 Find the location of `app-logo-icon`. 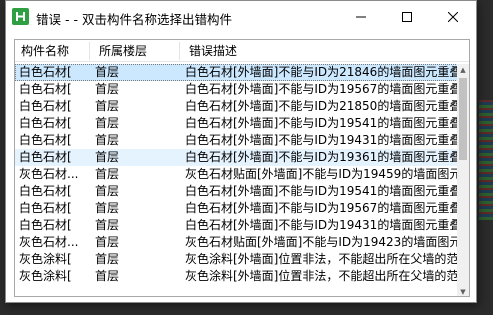

app-logo-icon is located at coordinates (20, 16).